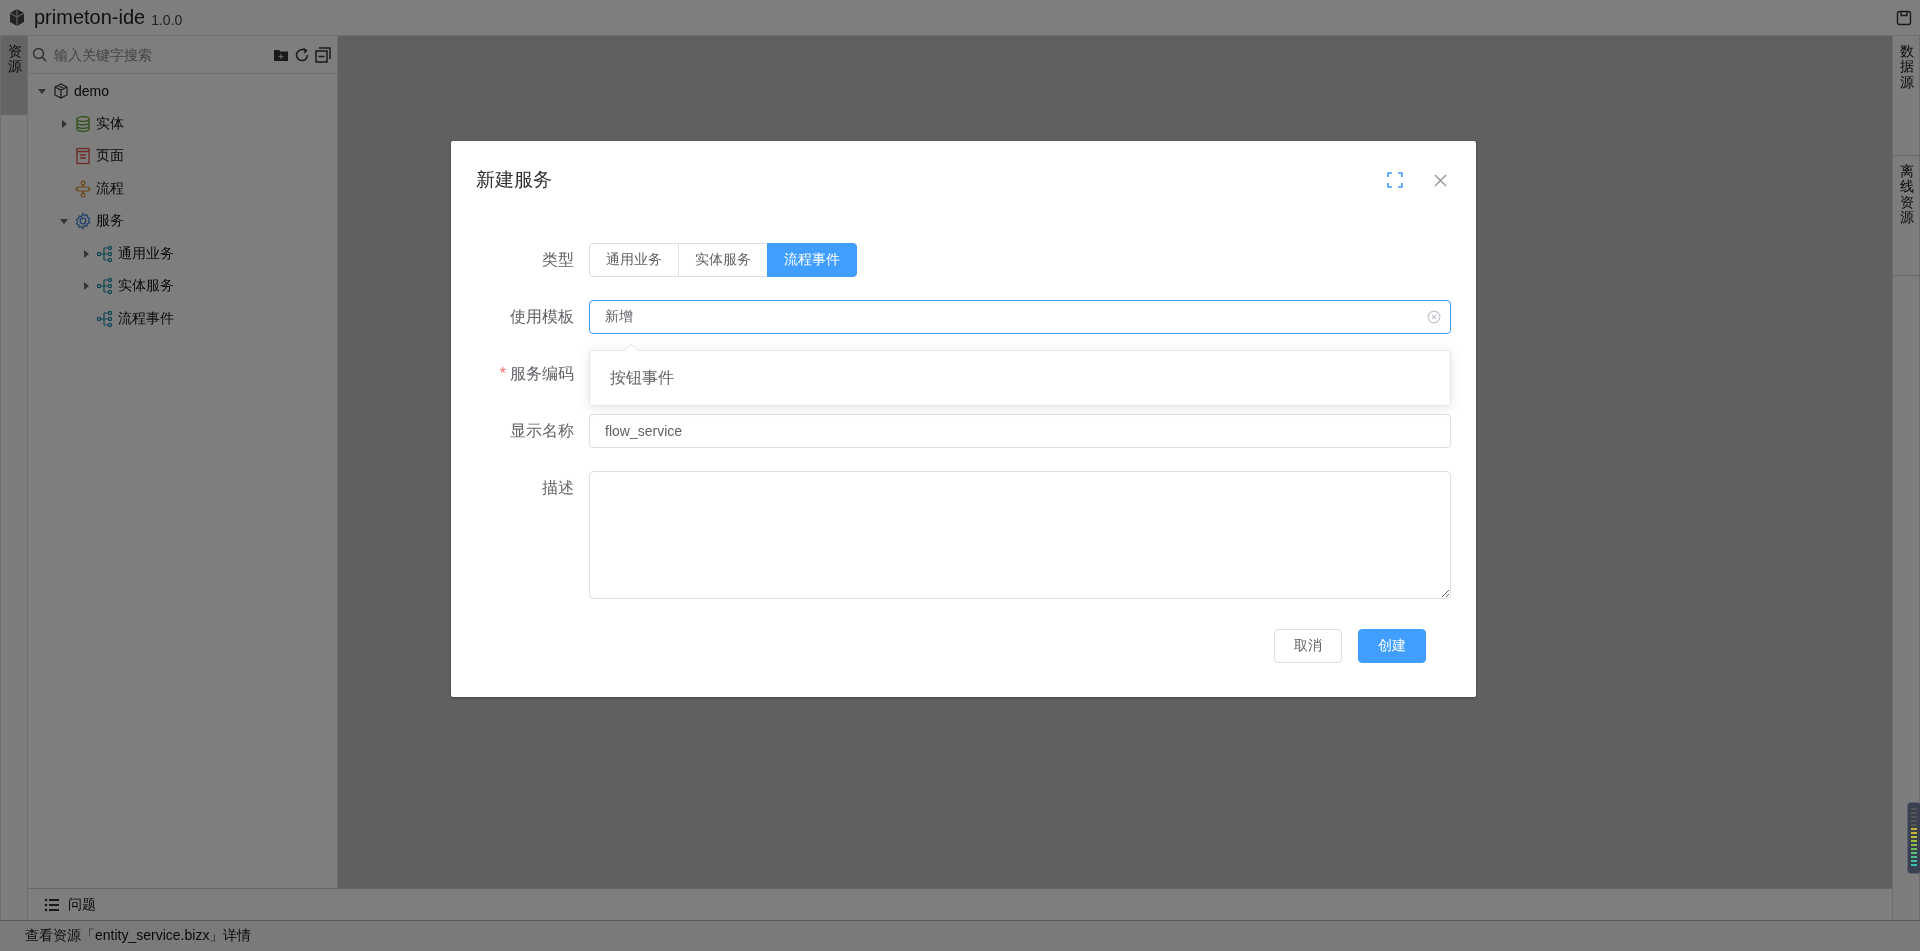 The height and width of the screenshot is (951, 1920). What do you see at coordinates (1906, 216) in the screenshot?
I see `side-tab: 离线资源` at bounding box center [1906, 216].